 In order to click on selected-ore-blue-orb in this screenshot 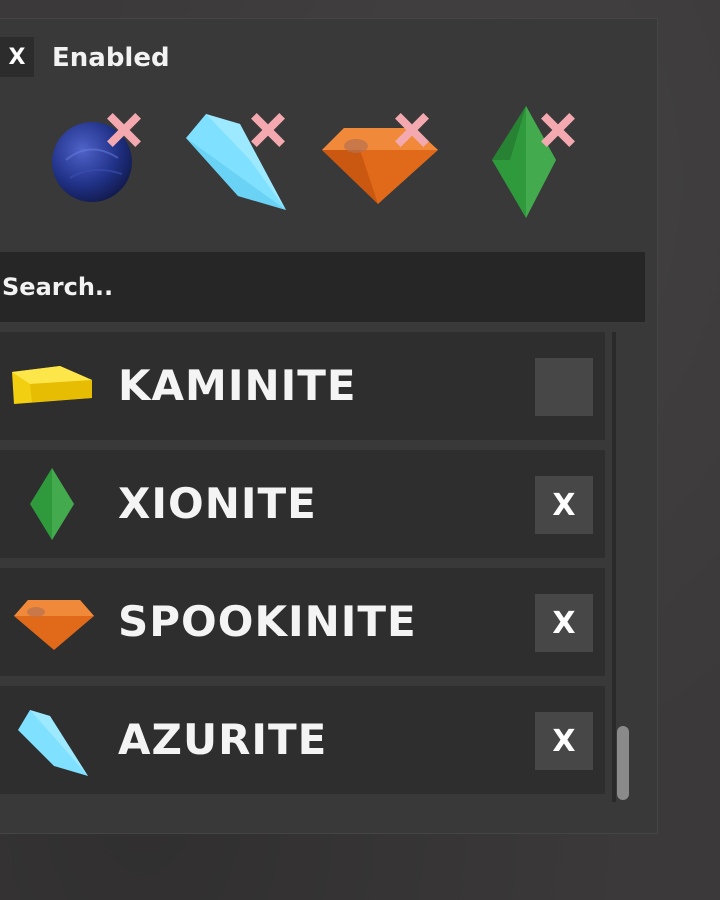, I will do `click(100, 160)`.